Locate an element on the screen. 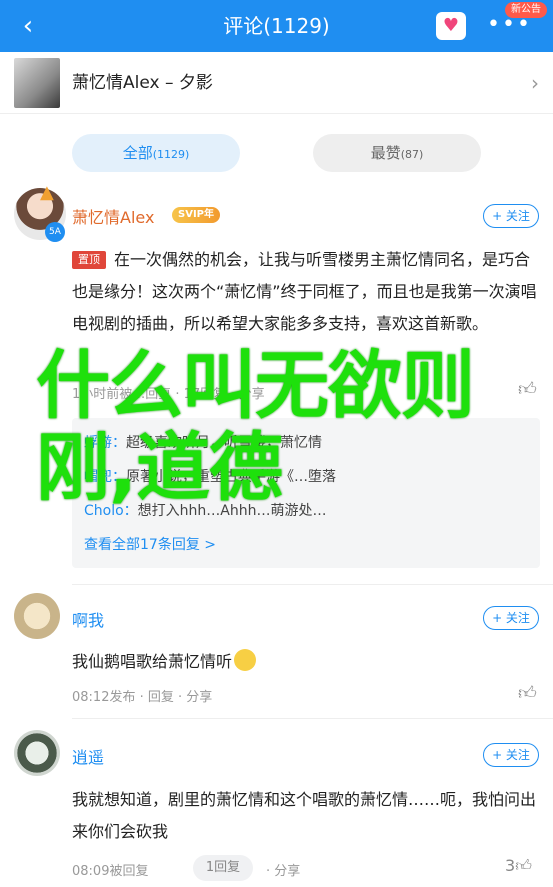 Image resolution: width=553 pixels, height=887 pixels. comment-text: 我仙鹅唱歌给萧忆情听 is located at coordinates (164, 662).